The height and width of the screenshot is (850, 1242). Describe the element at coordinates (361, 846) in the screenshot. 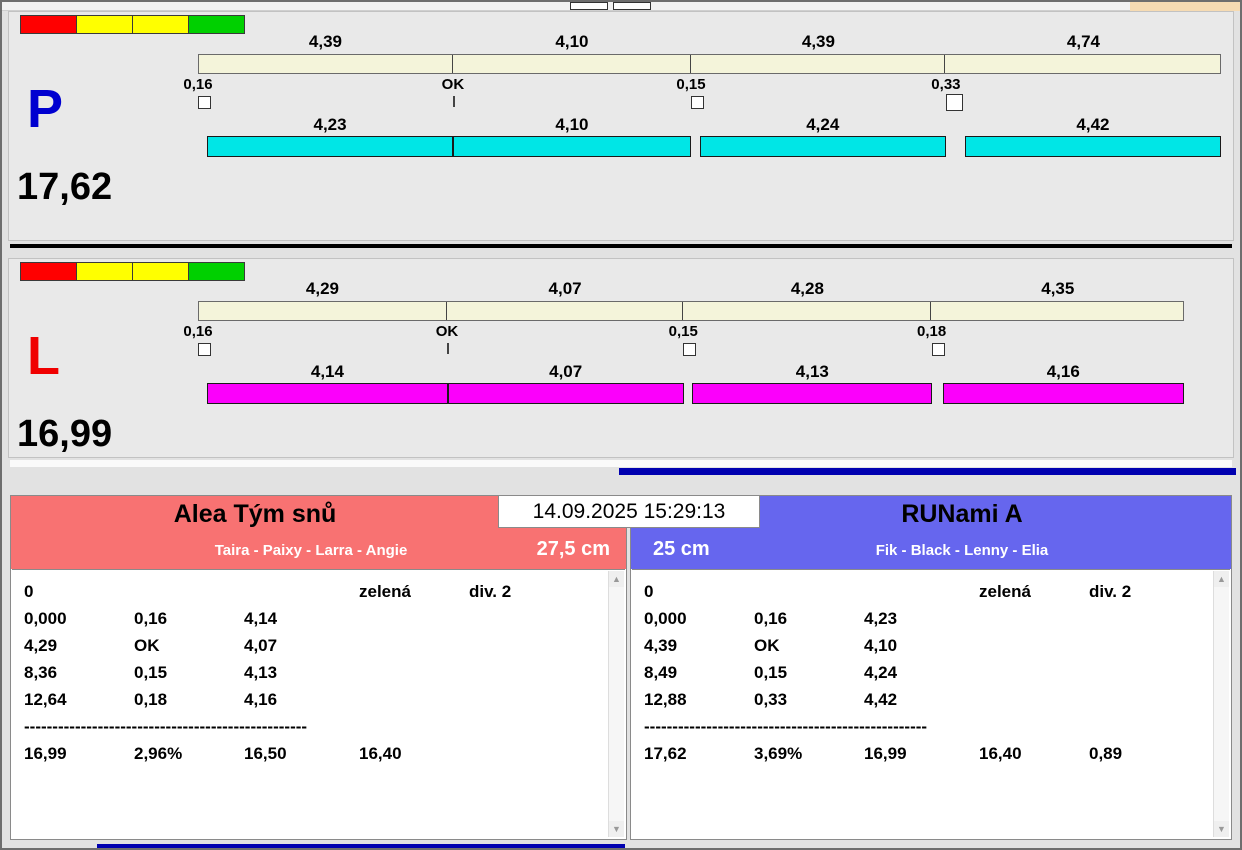

I see `timeline-progress-bottom` at that location.